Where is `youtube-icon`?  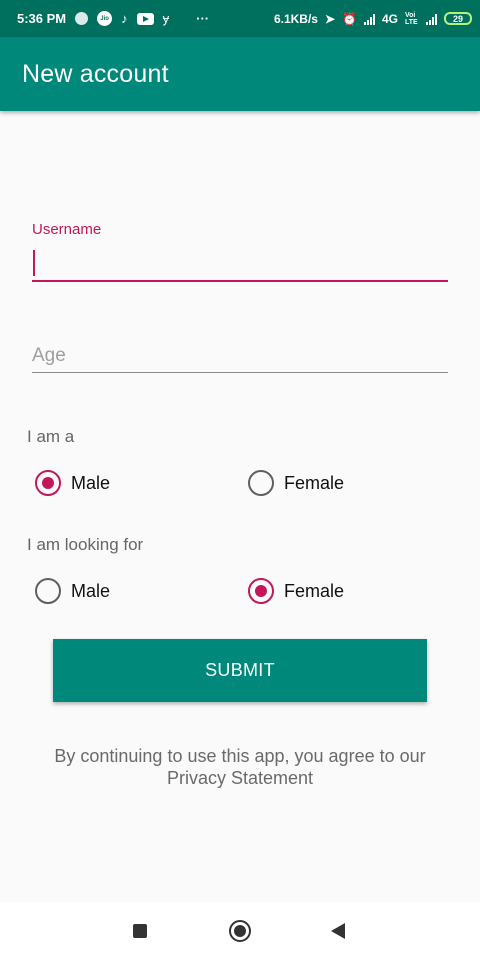
youtube-icon is located at coordinates (145, 18).